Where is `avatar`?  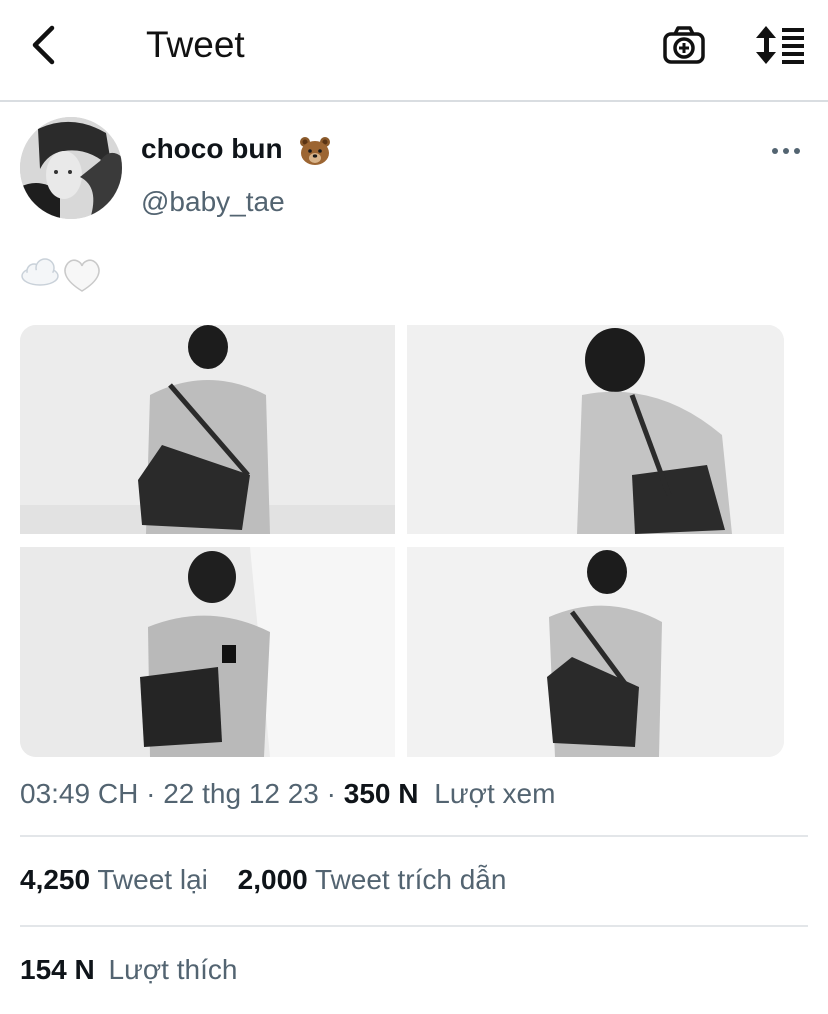
avatar is located at coordinates (71, 168).